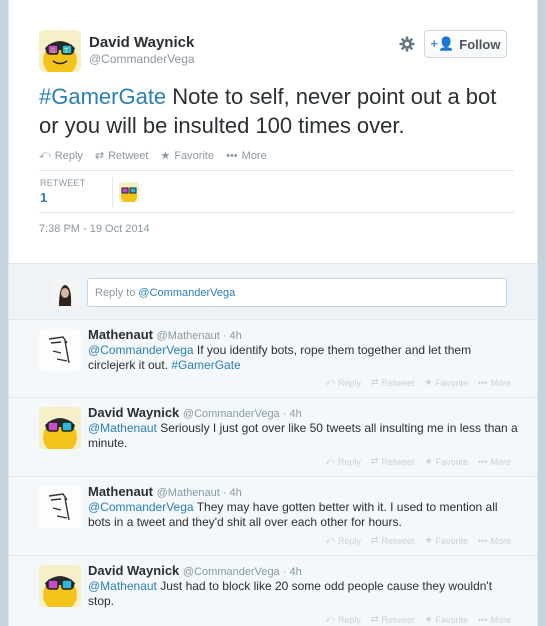 The width and height of the screenshot is (546, 626). Describe the element at coordinates (141, 42) in the screenshot. I see `author-name: David Waynick` at that location.